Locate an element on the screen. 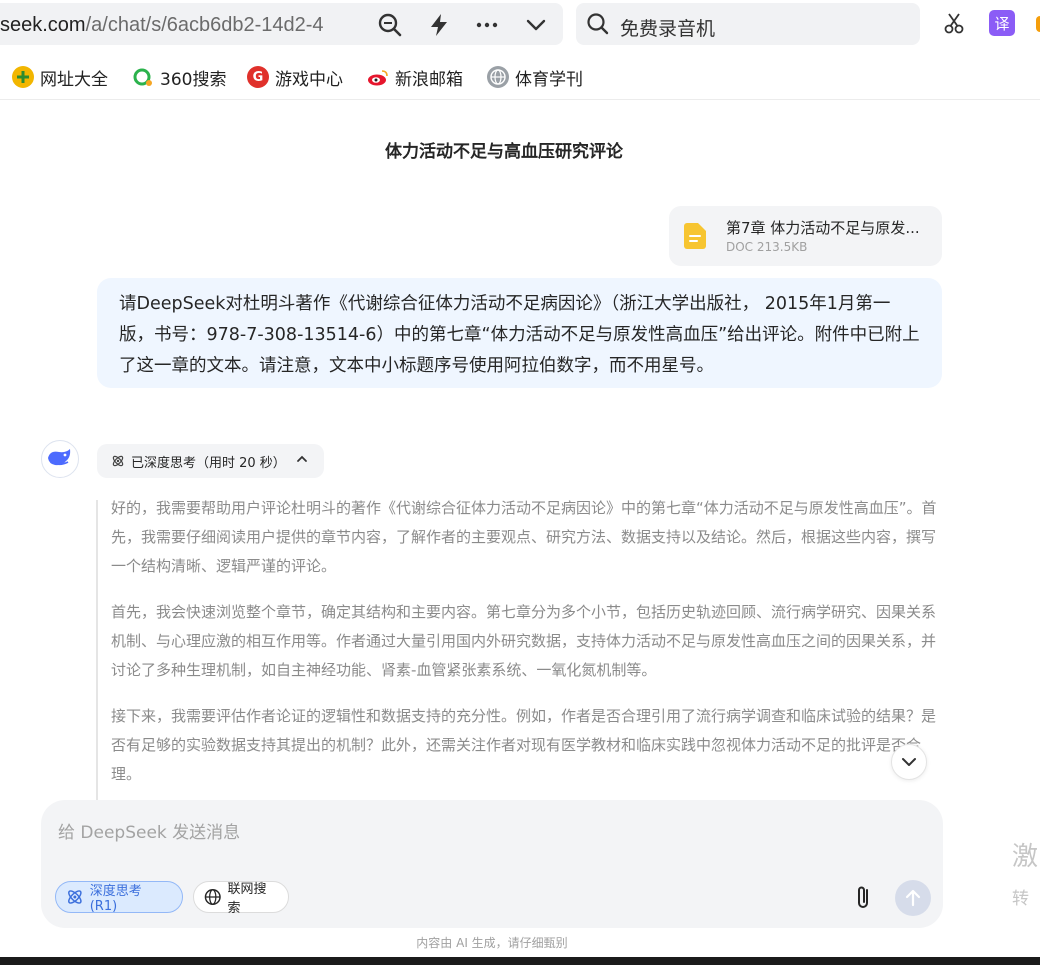 Image resolution: width=1040 pixels, height=965 pixels. bookmark-label: 网址大全 is located at coordinates (74, 79).